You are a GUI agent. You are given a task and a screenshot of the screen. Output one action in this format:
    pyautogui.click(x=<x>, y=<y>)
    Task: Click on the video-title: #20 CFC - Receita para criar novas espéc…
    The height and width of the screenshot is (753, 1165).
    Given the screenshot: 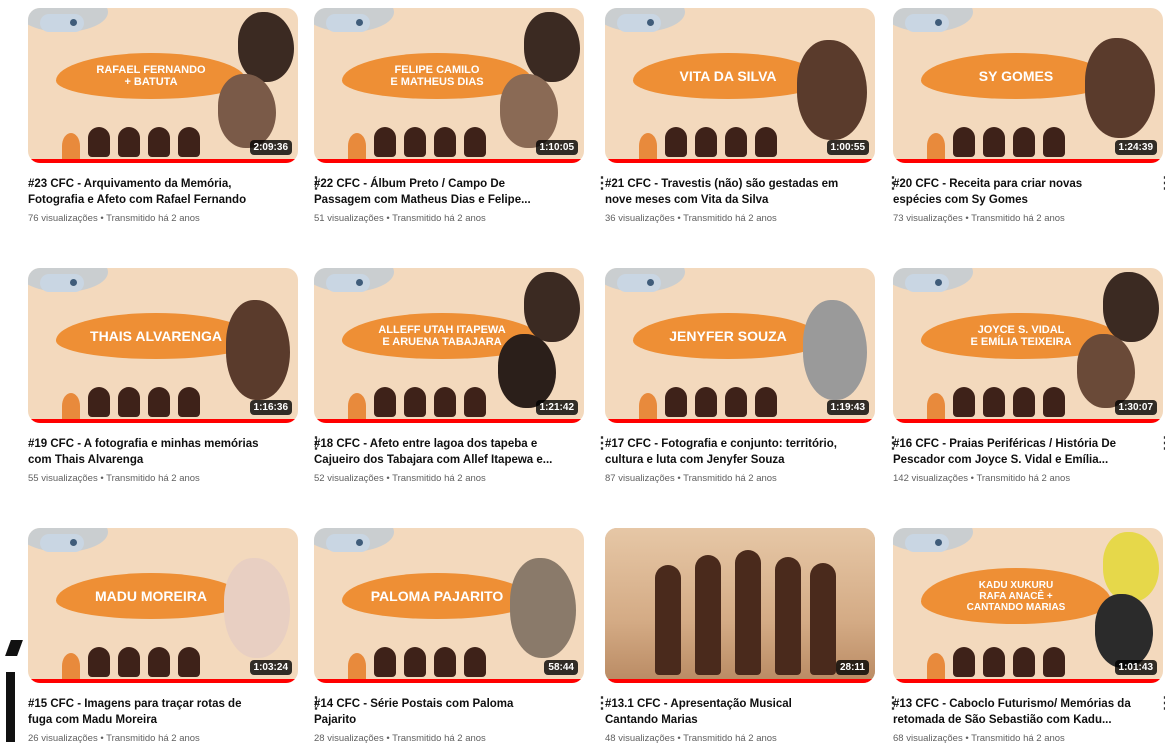 What is the action you would take?
    pyautogui.click(x=1013, y=192)
    